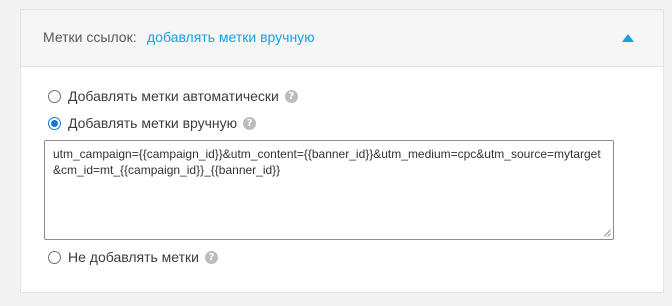 This screenshot has width=672, height=306. What do you see at coordinates (54, 257) in the screenshot?
I see `radio-no-tags` at bounding box center [54, 257].